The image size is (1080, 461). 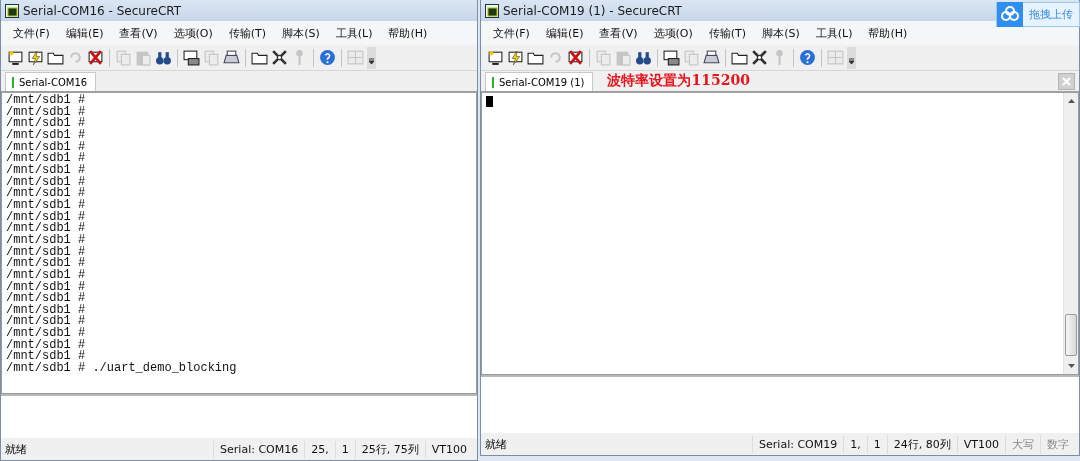 What do you see at coordinates (1022, 444) in the screenshot?
I see `status-indicator: 大写` at bounding box center [1022, 444].